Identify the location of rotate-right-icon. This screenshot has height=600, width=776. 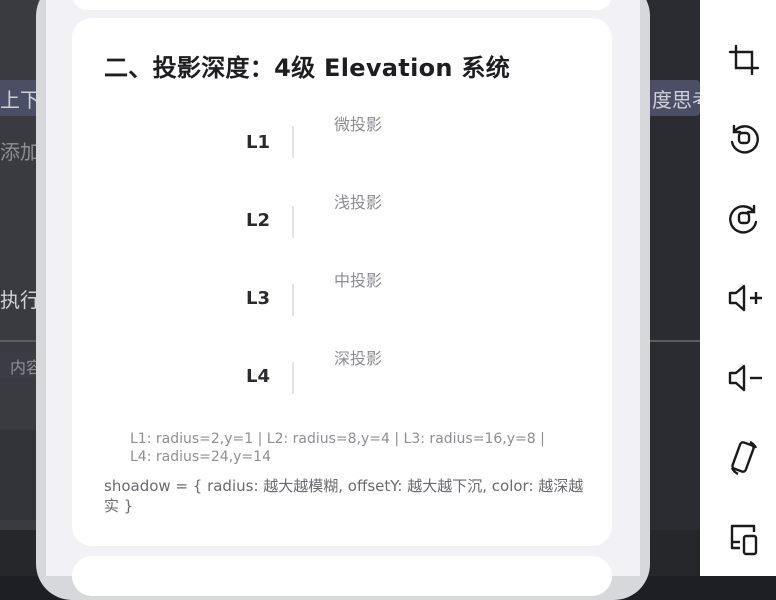
(744, 218).